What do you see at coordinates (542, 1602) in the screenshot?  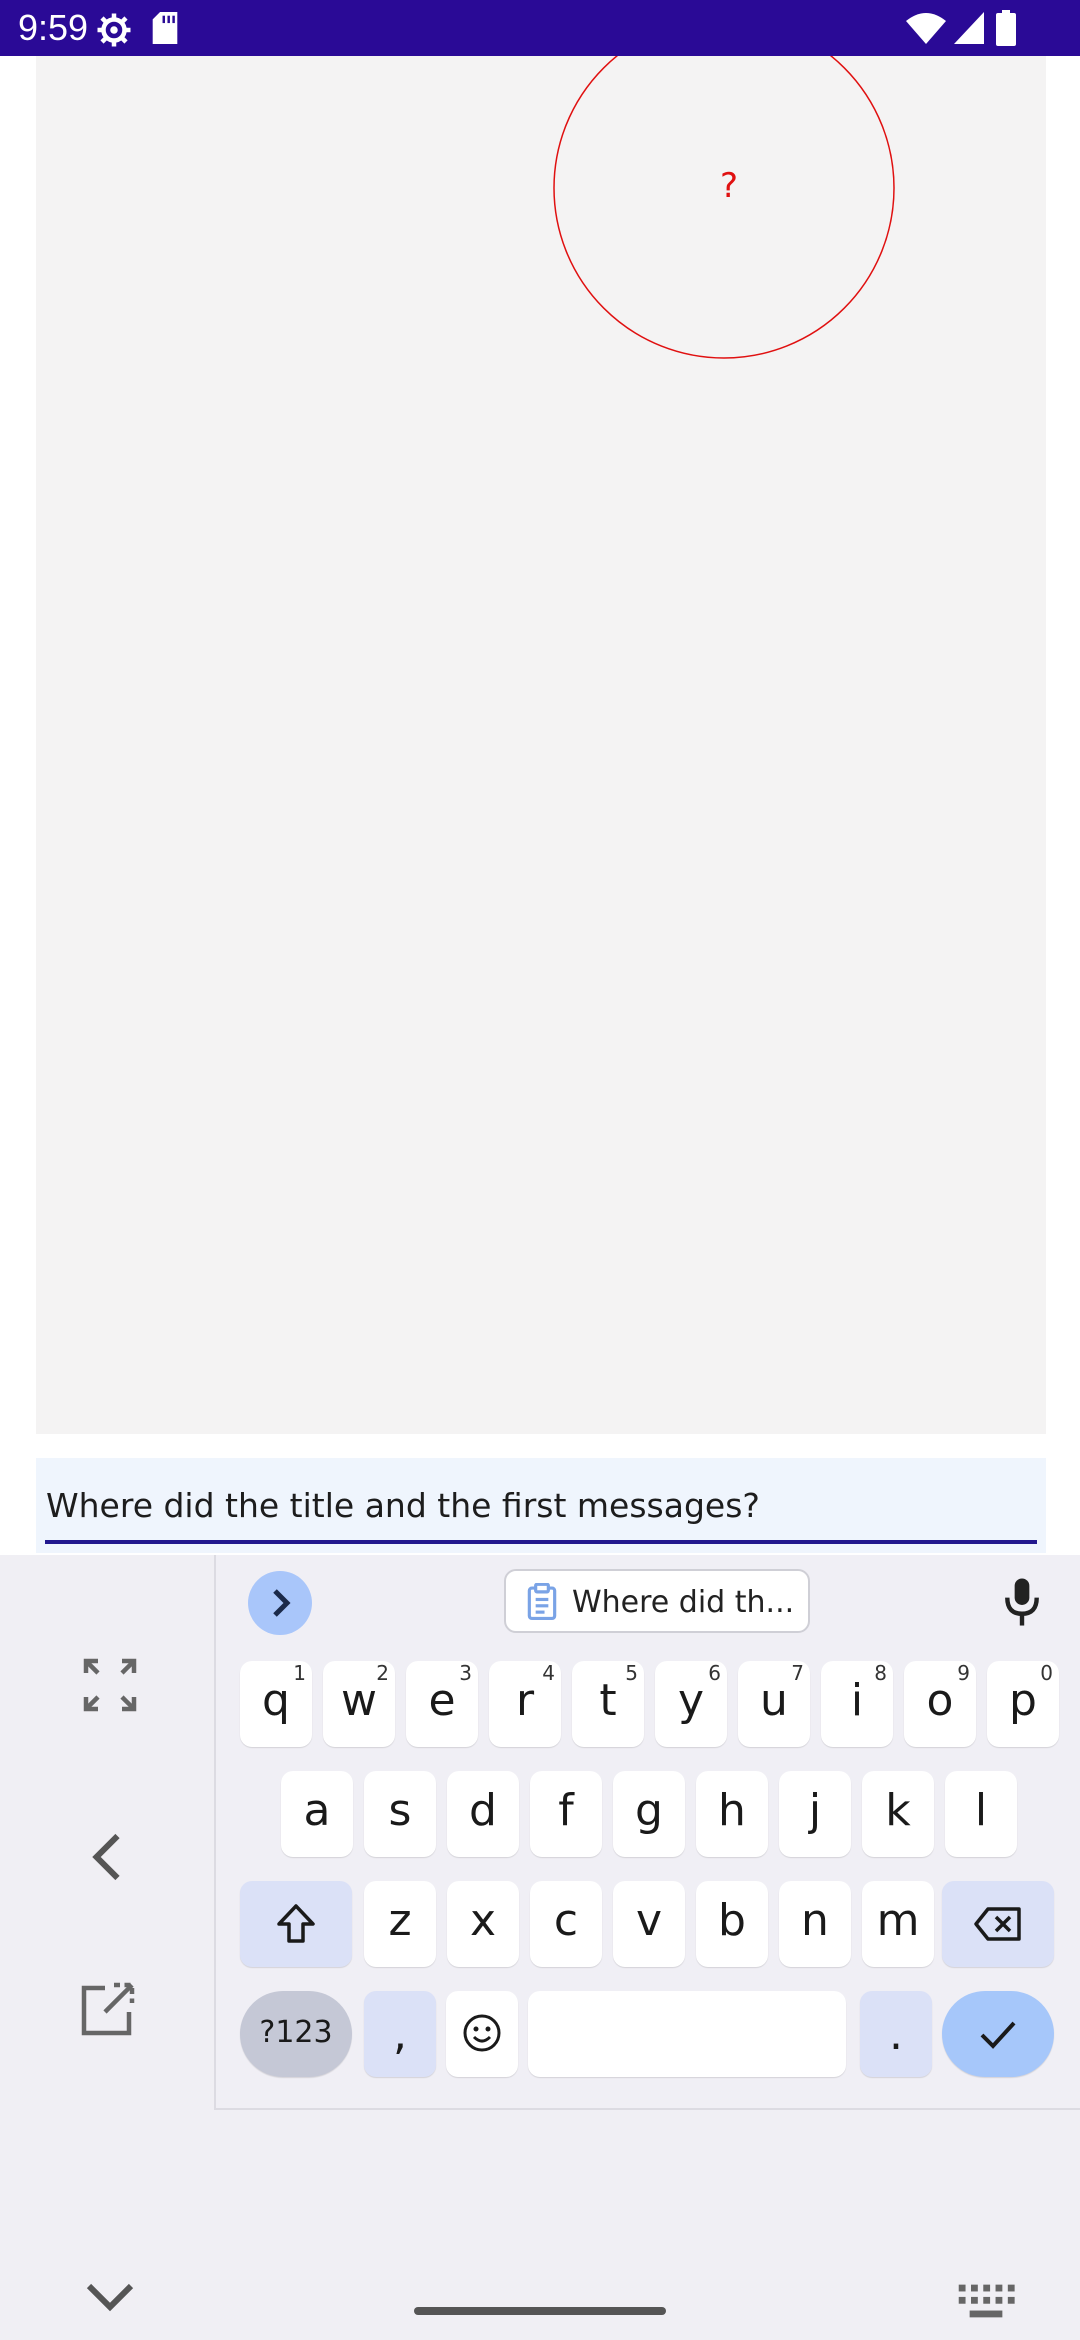 I see `clipboard-icon` at bounding box center [542, 1602].